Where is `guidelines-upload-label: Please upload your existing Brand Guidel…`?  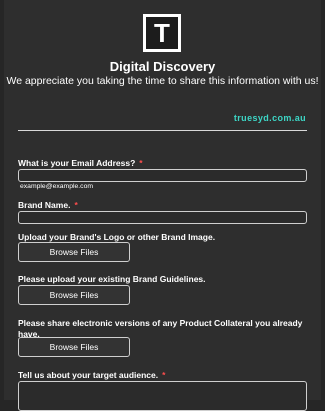 guidelines-upload-label: Please upload your existing Brand Guidel… is located at coordinates (112, 279).